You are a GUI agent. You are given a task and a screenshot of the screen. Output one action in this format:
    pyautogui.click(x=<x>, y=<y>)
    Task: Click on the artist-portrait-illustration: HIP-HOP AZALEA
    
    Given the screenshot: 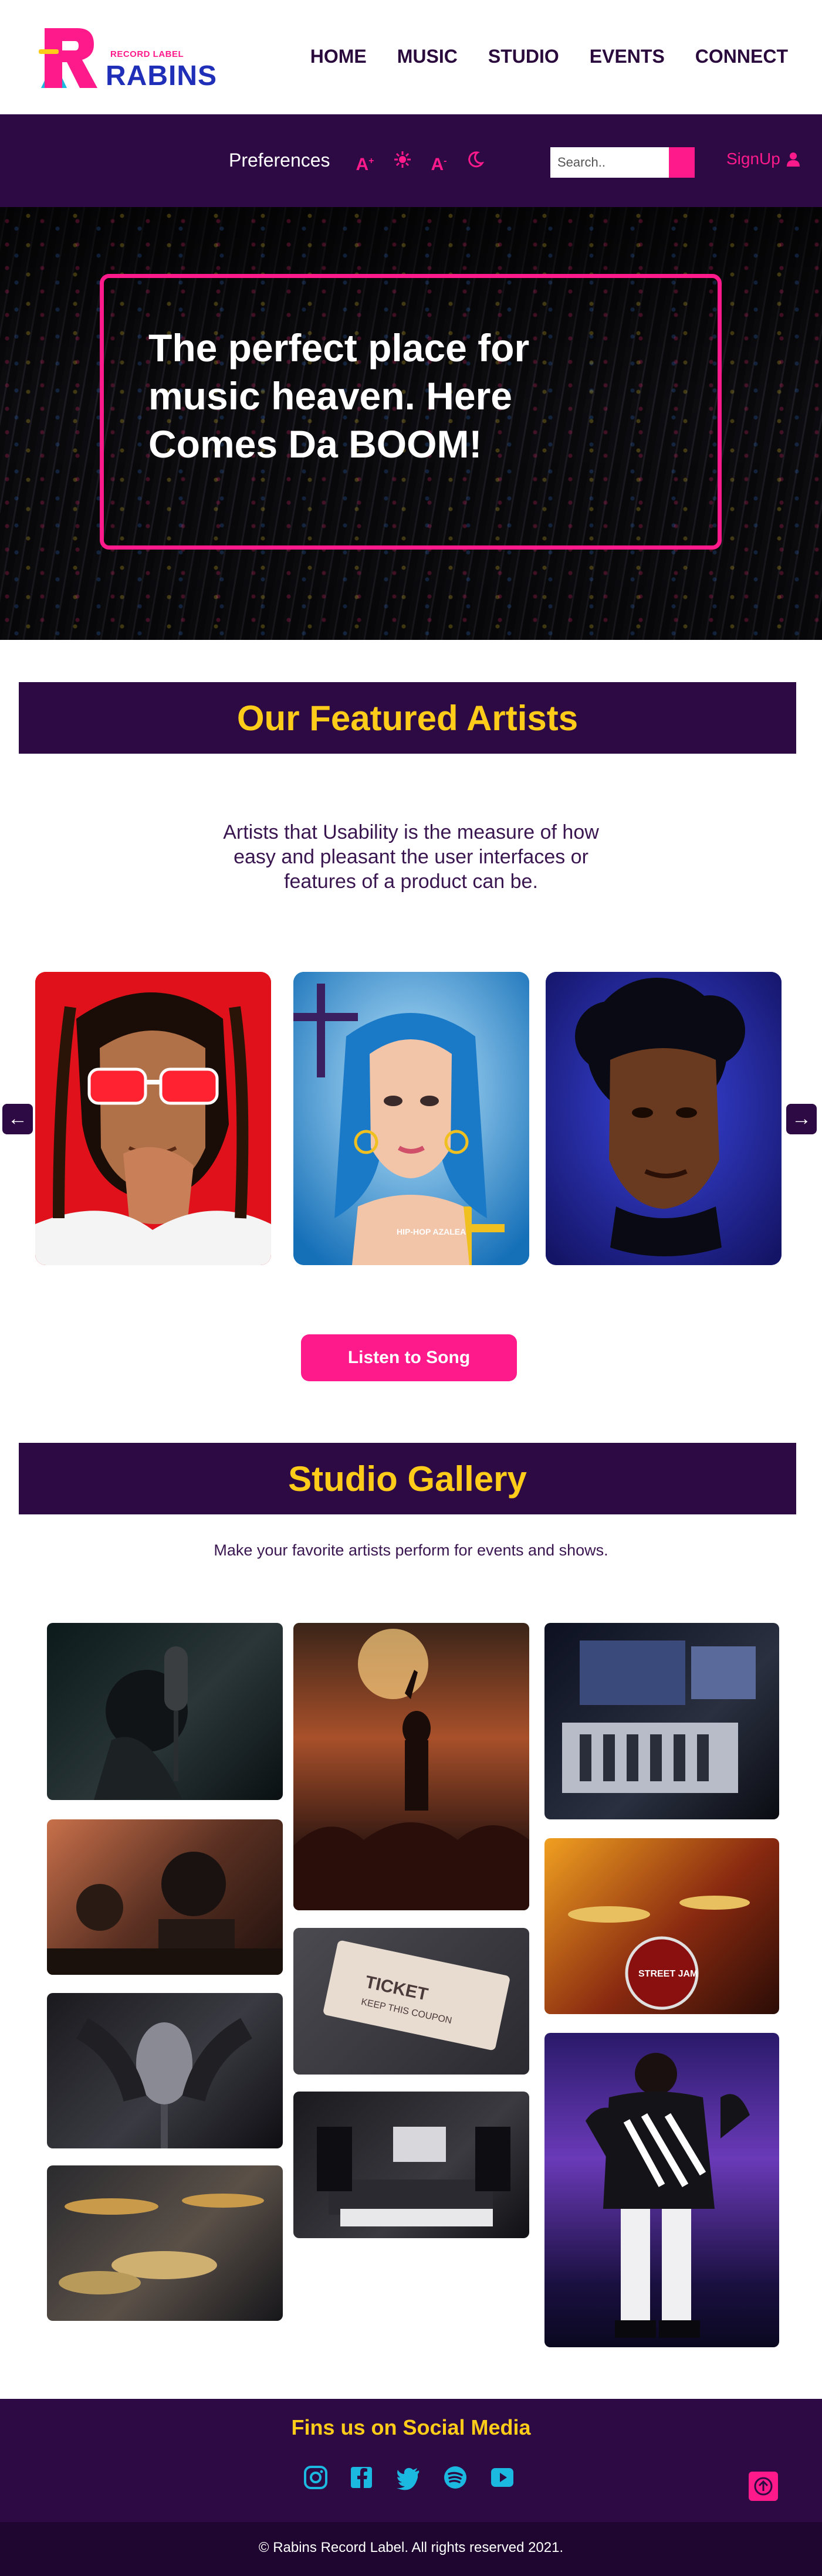 What is the action you would take?
    pyautogui.click(x=411, y=1118)
    